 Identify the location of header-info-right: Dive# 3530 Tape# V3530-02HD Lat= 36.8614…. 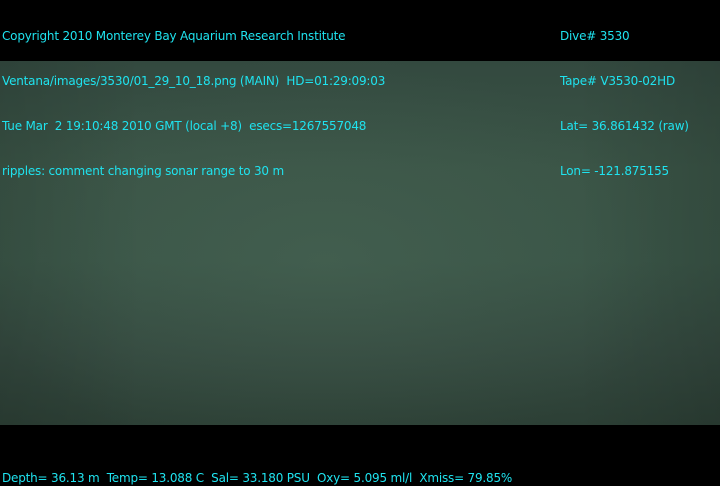
(624, 104).